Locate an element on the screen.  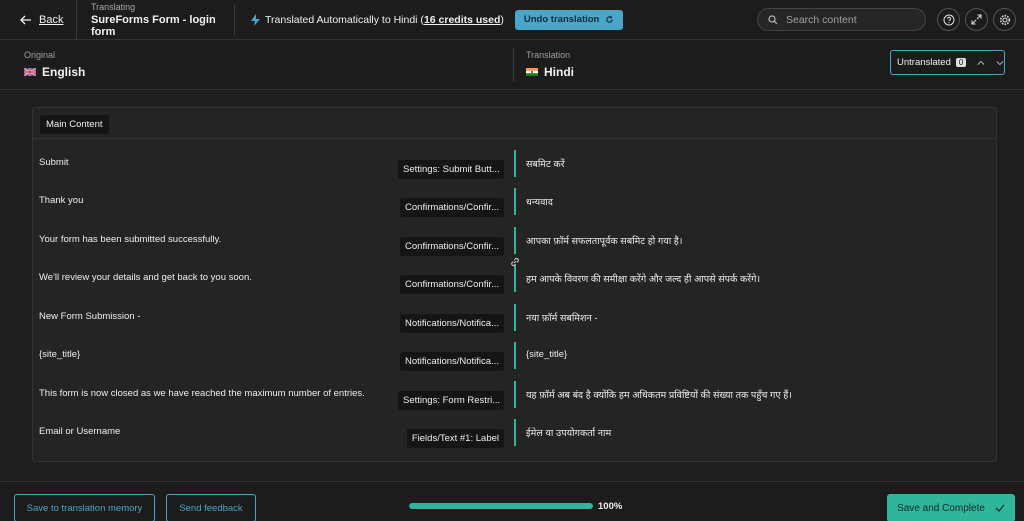
translating-caption: Translating is located at coordinates (113, 6).